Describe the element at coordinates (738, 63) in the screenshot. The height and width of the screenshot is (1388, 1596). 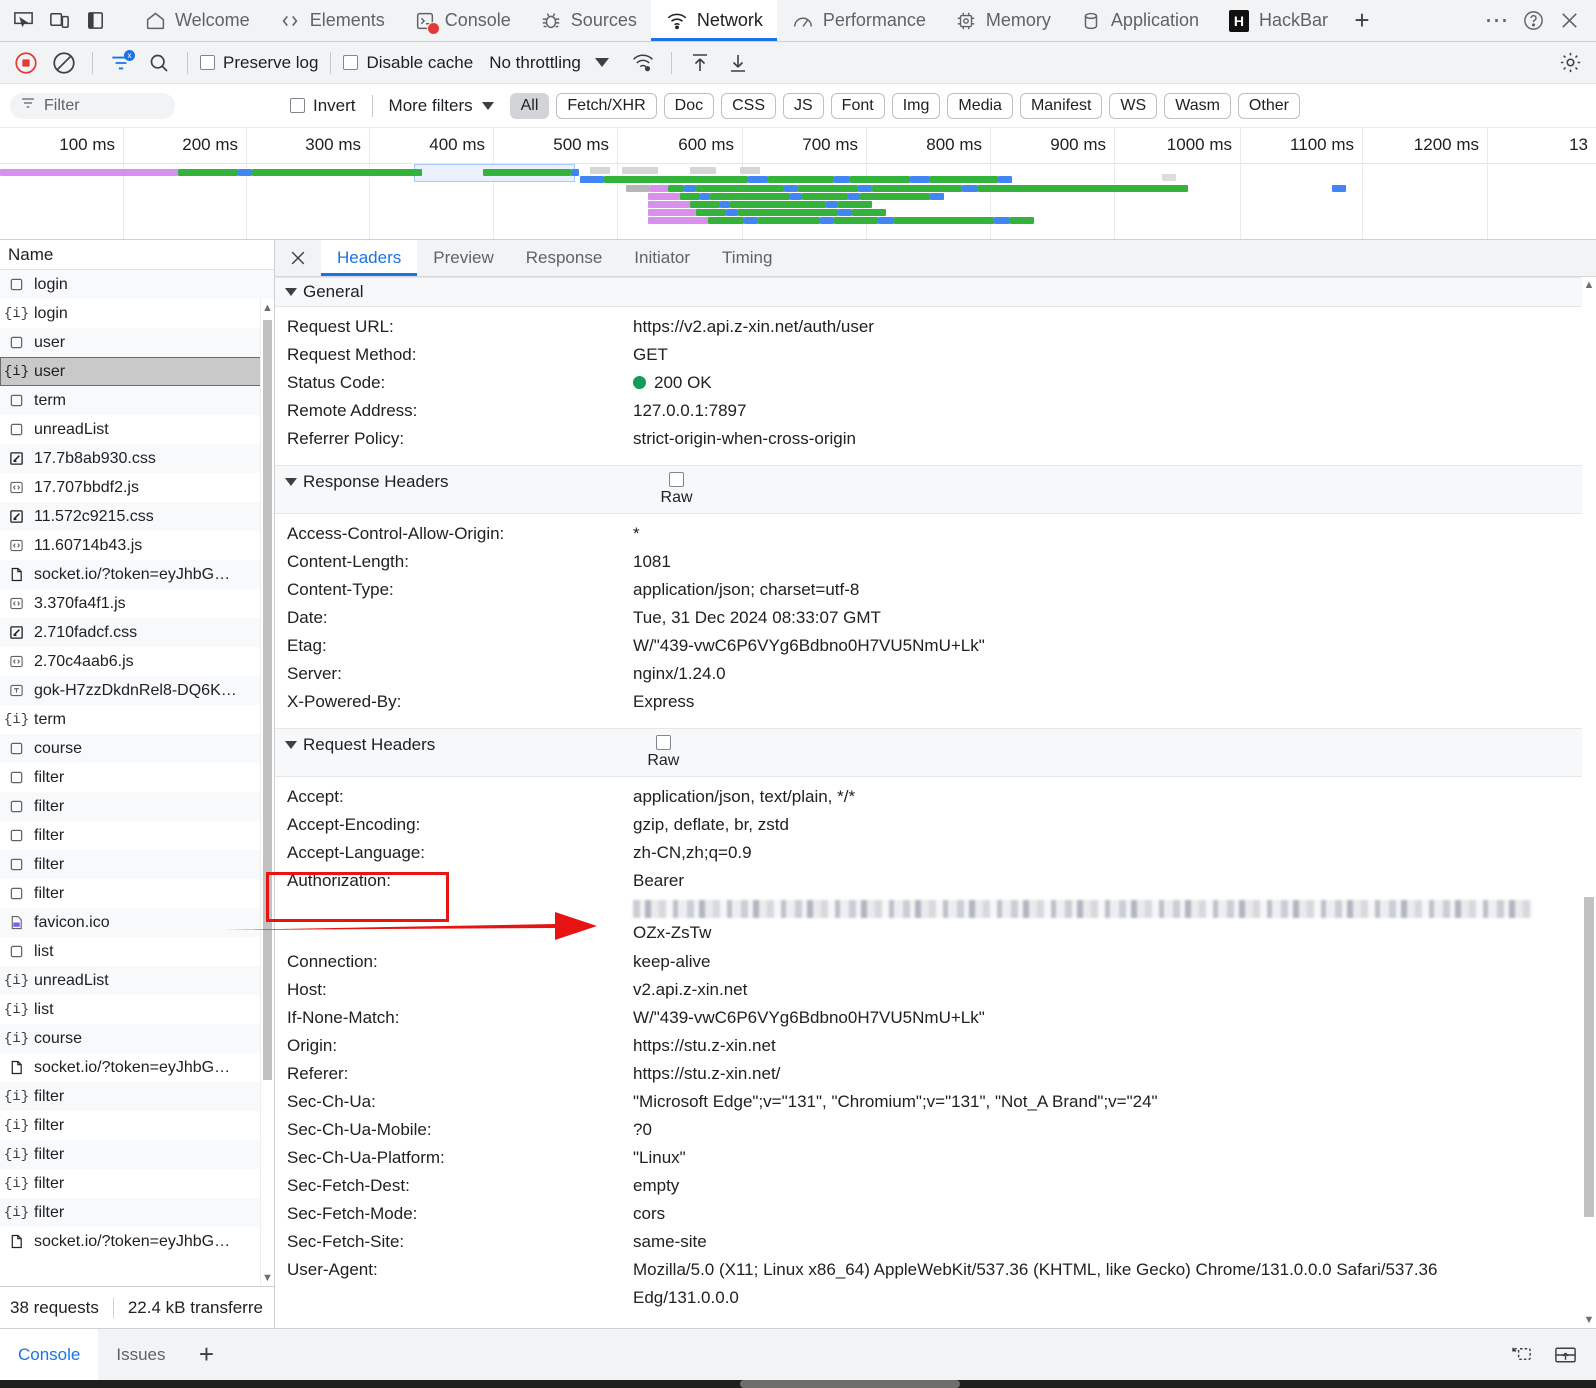
I see `export-har-icon` at that location.